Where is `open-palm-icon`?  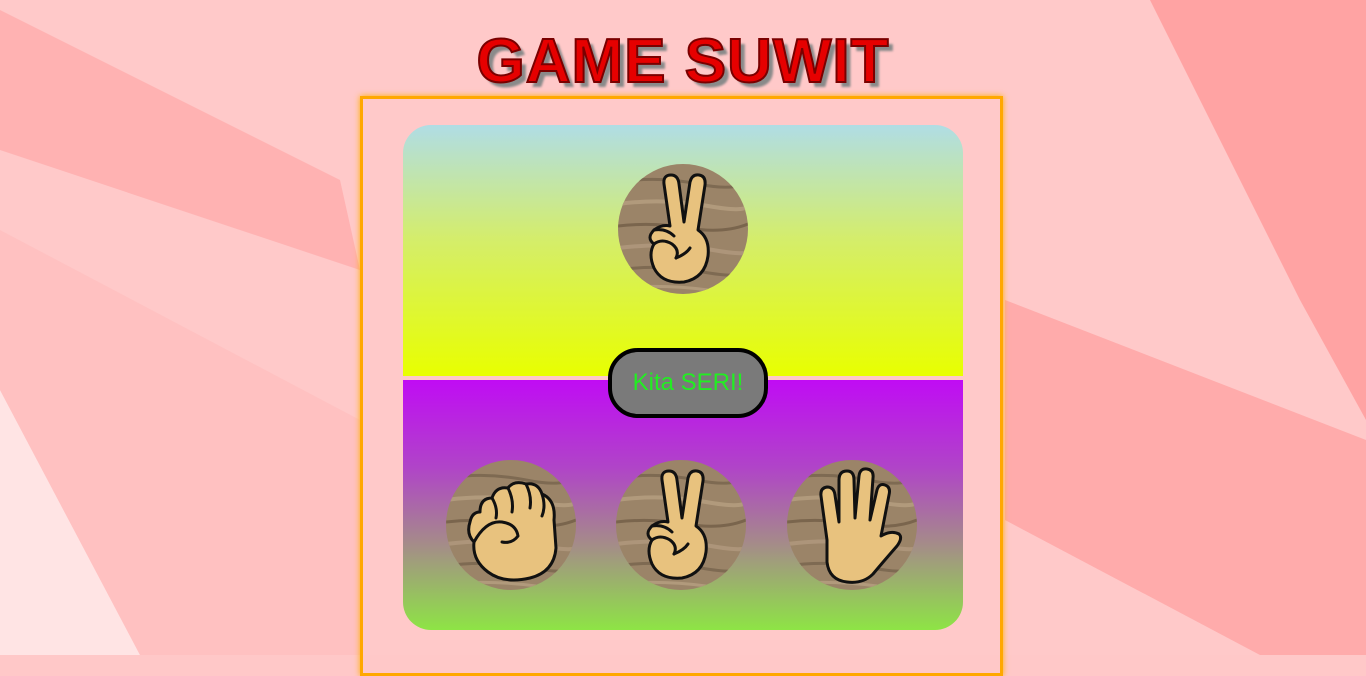 open-palm-icon is located at coordinates (852, 525).